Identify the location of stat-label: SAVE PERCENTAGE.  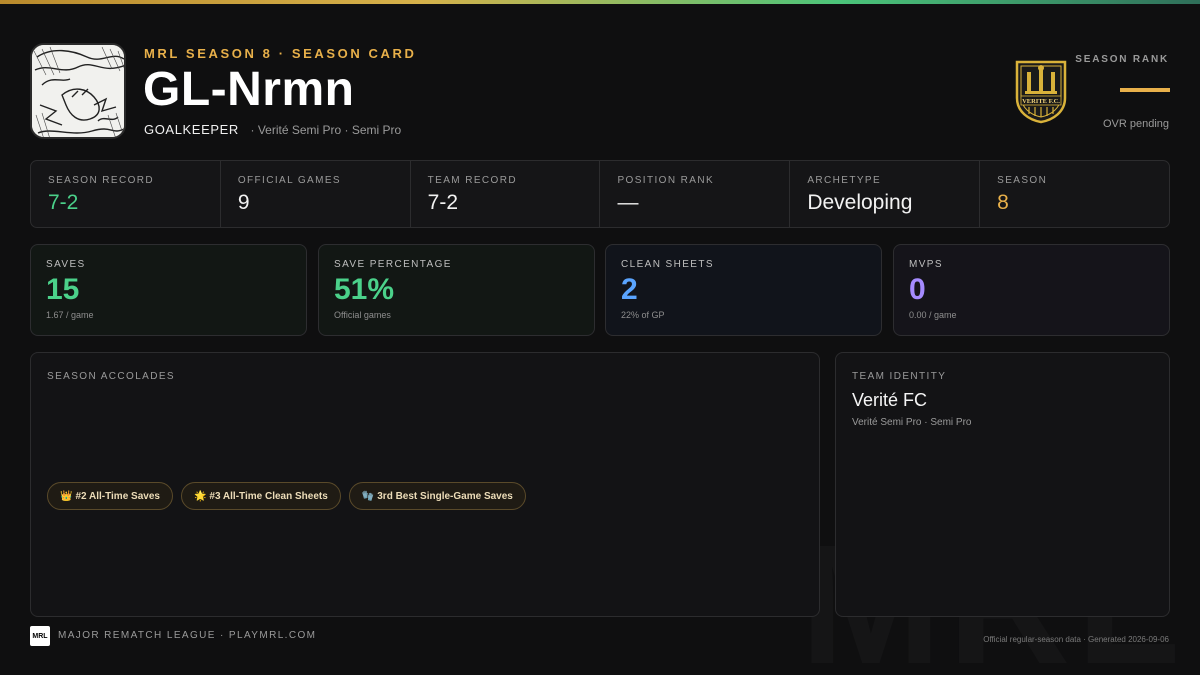
(393, 264).